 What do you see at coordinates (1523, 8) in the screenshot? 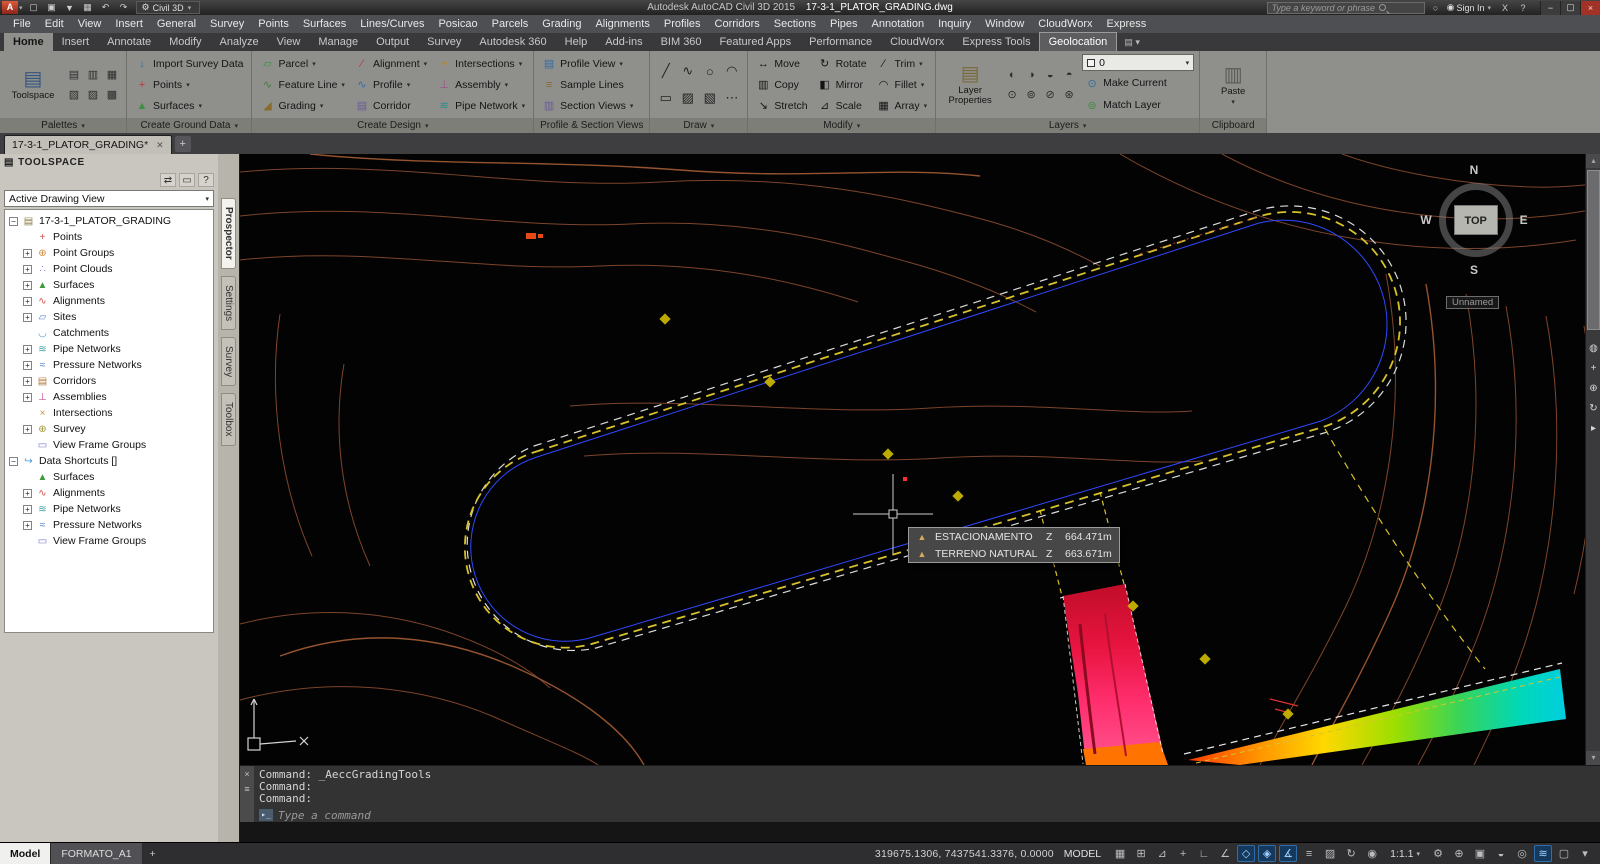
I see `help-icon: ?` at bounding box center [1523, 8].